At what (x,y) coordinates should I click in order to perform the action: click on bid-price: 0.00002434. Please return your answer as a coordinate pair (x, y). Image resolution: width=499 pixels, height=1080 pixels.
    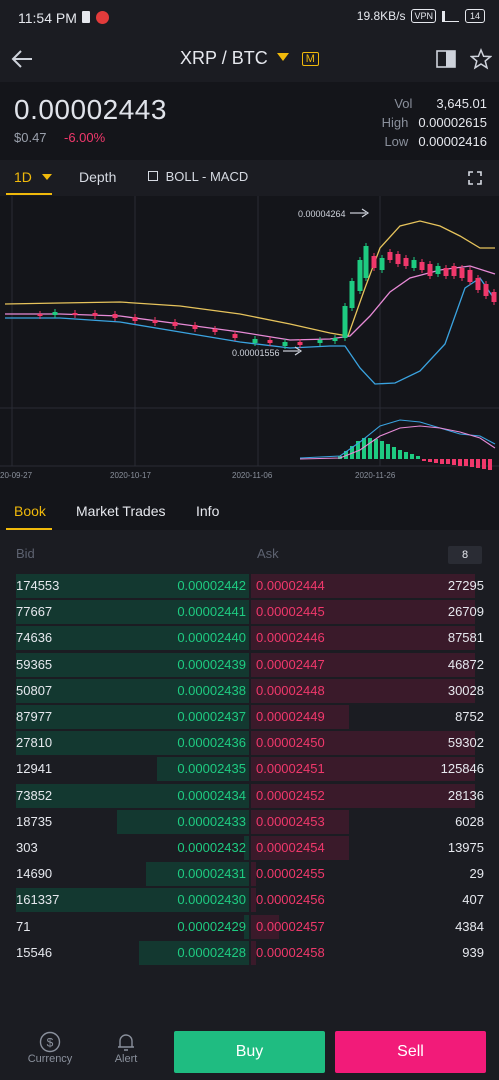
    Looking at the image, I should click on (211, 795).